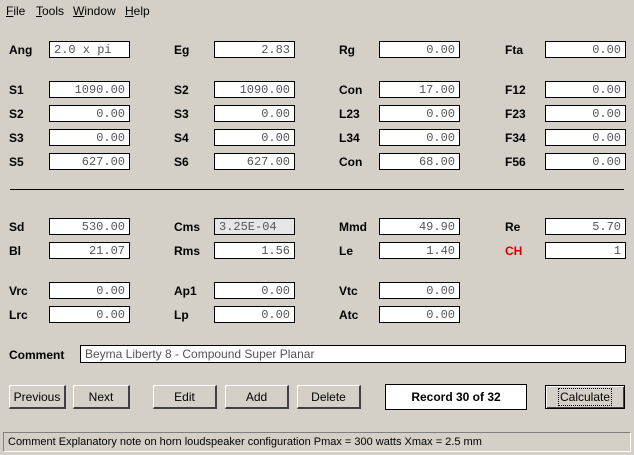 This screenshot has width=634, height=455. I want to click on label-rms: Rms, so click(187, 251).